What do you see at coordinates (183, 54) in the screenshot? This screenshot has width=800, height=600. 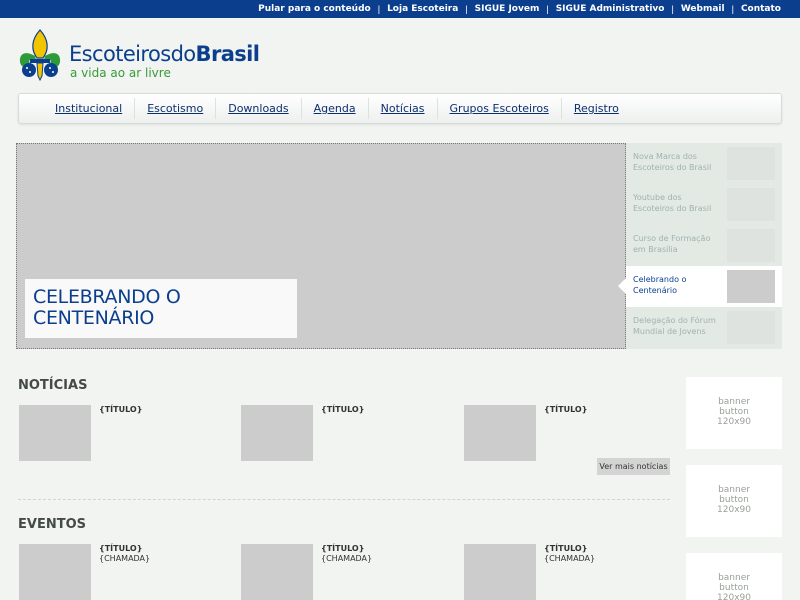 I see `logo-word-do: do` at bounding box center [183, 54].